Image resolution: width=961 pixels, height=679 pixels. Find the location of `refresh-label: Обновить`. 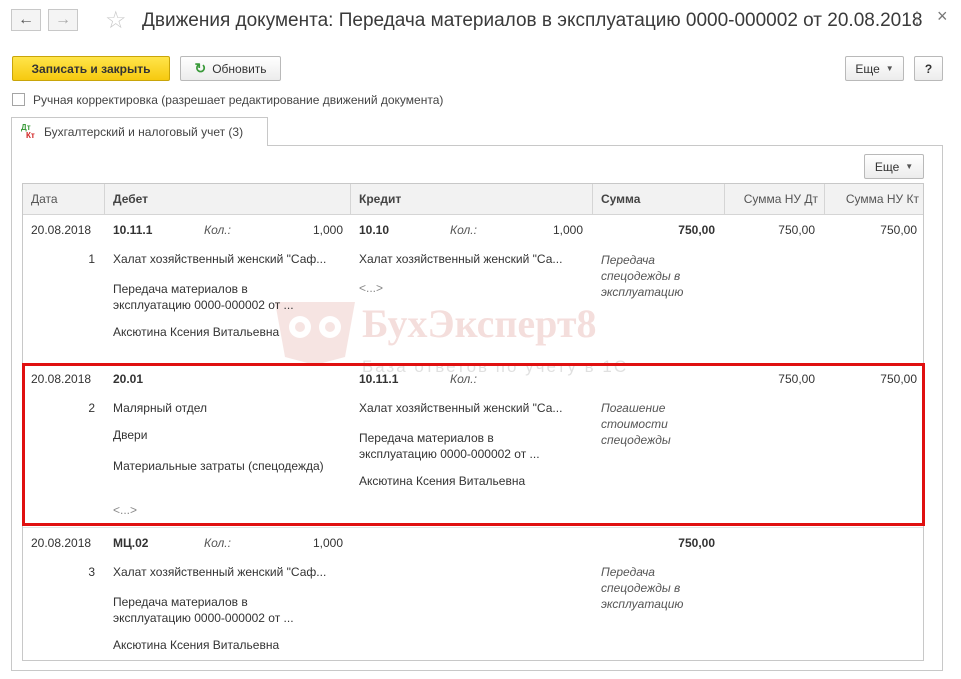

refresh-label: Обновить is located at coordinates (239, 68).